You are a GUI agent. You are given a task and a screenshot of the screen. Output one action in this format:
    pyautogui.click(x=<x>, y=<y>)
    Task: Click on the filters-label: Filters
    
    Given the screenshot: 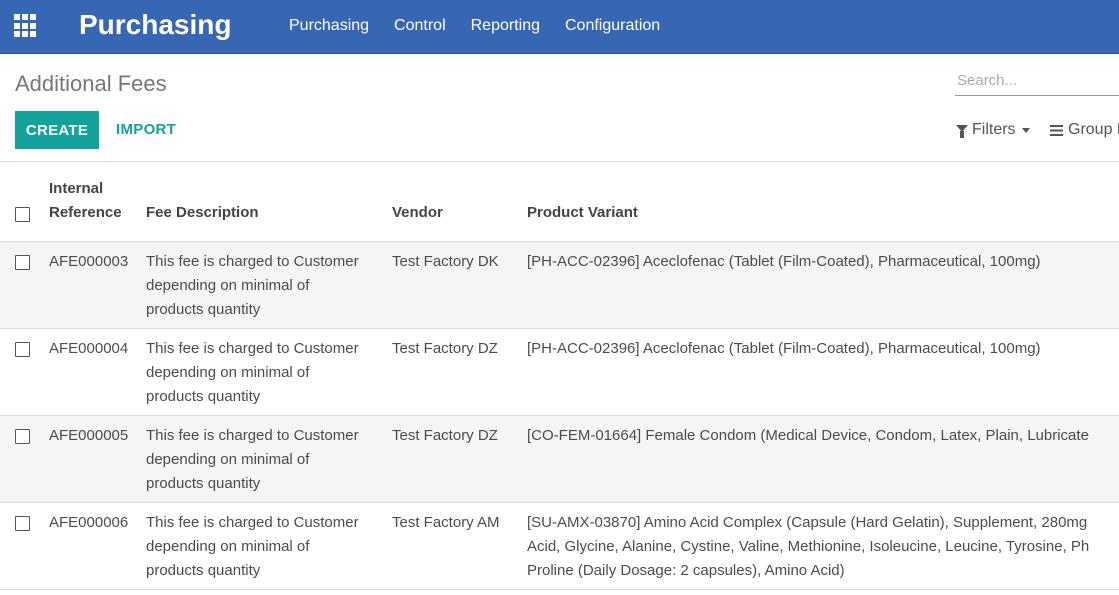 What is the action you would take?
    pyautogui.click(x=994, y=129)
    